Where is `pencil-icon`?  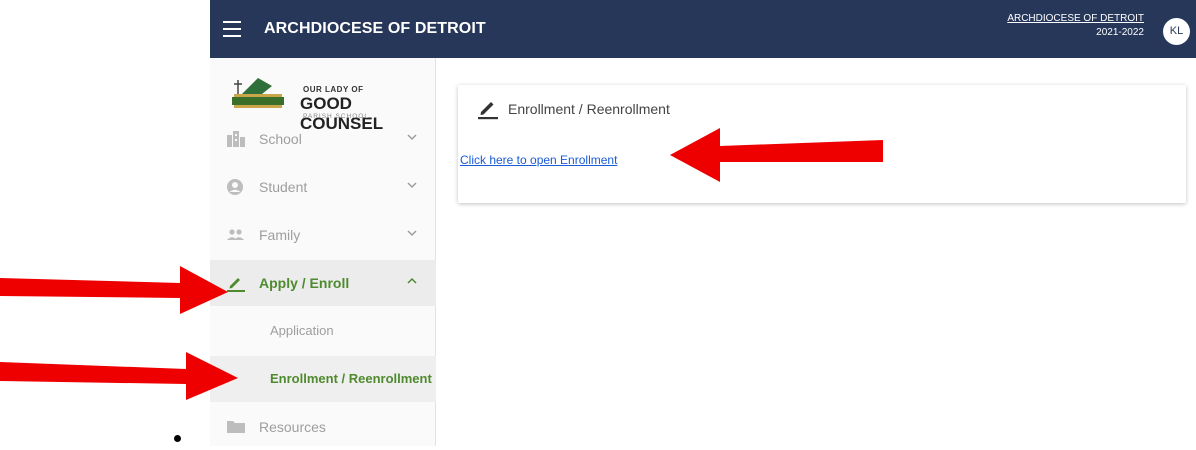 pencil-icon is located at coordinates (488, 111).